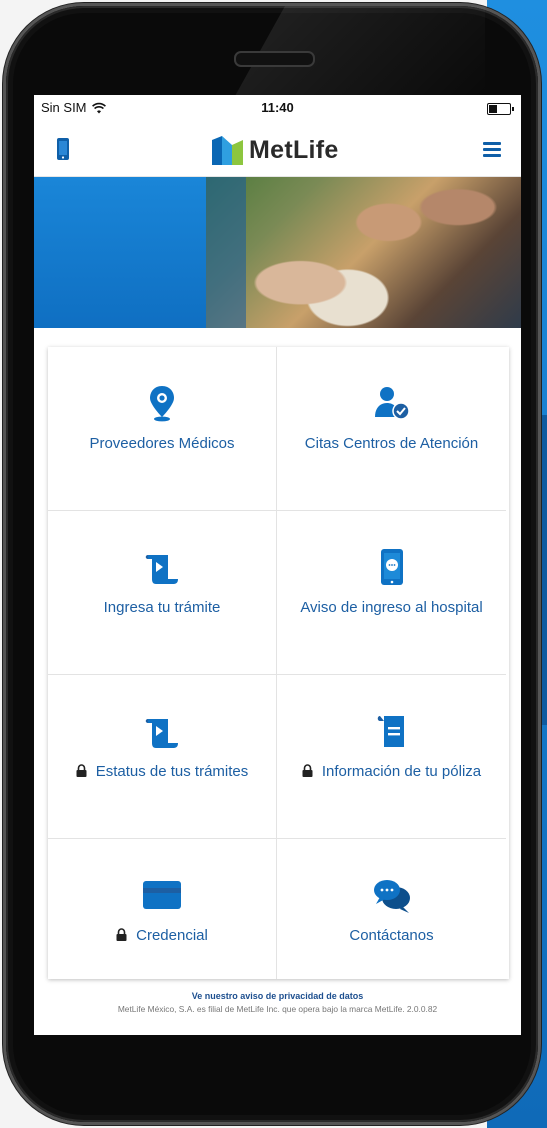  Describe the element at coordinates (390, 731) in the screenshot. I see `document-icon` at that location.